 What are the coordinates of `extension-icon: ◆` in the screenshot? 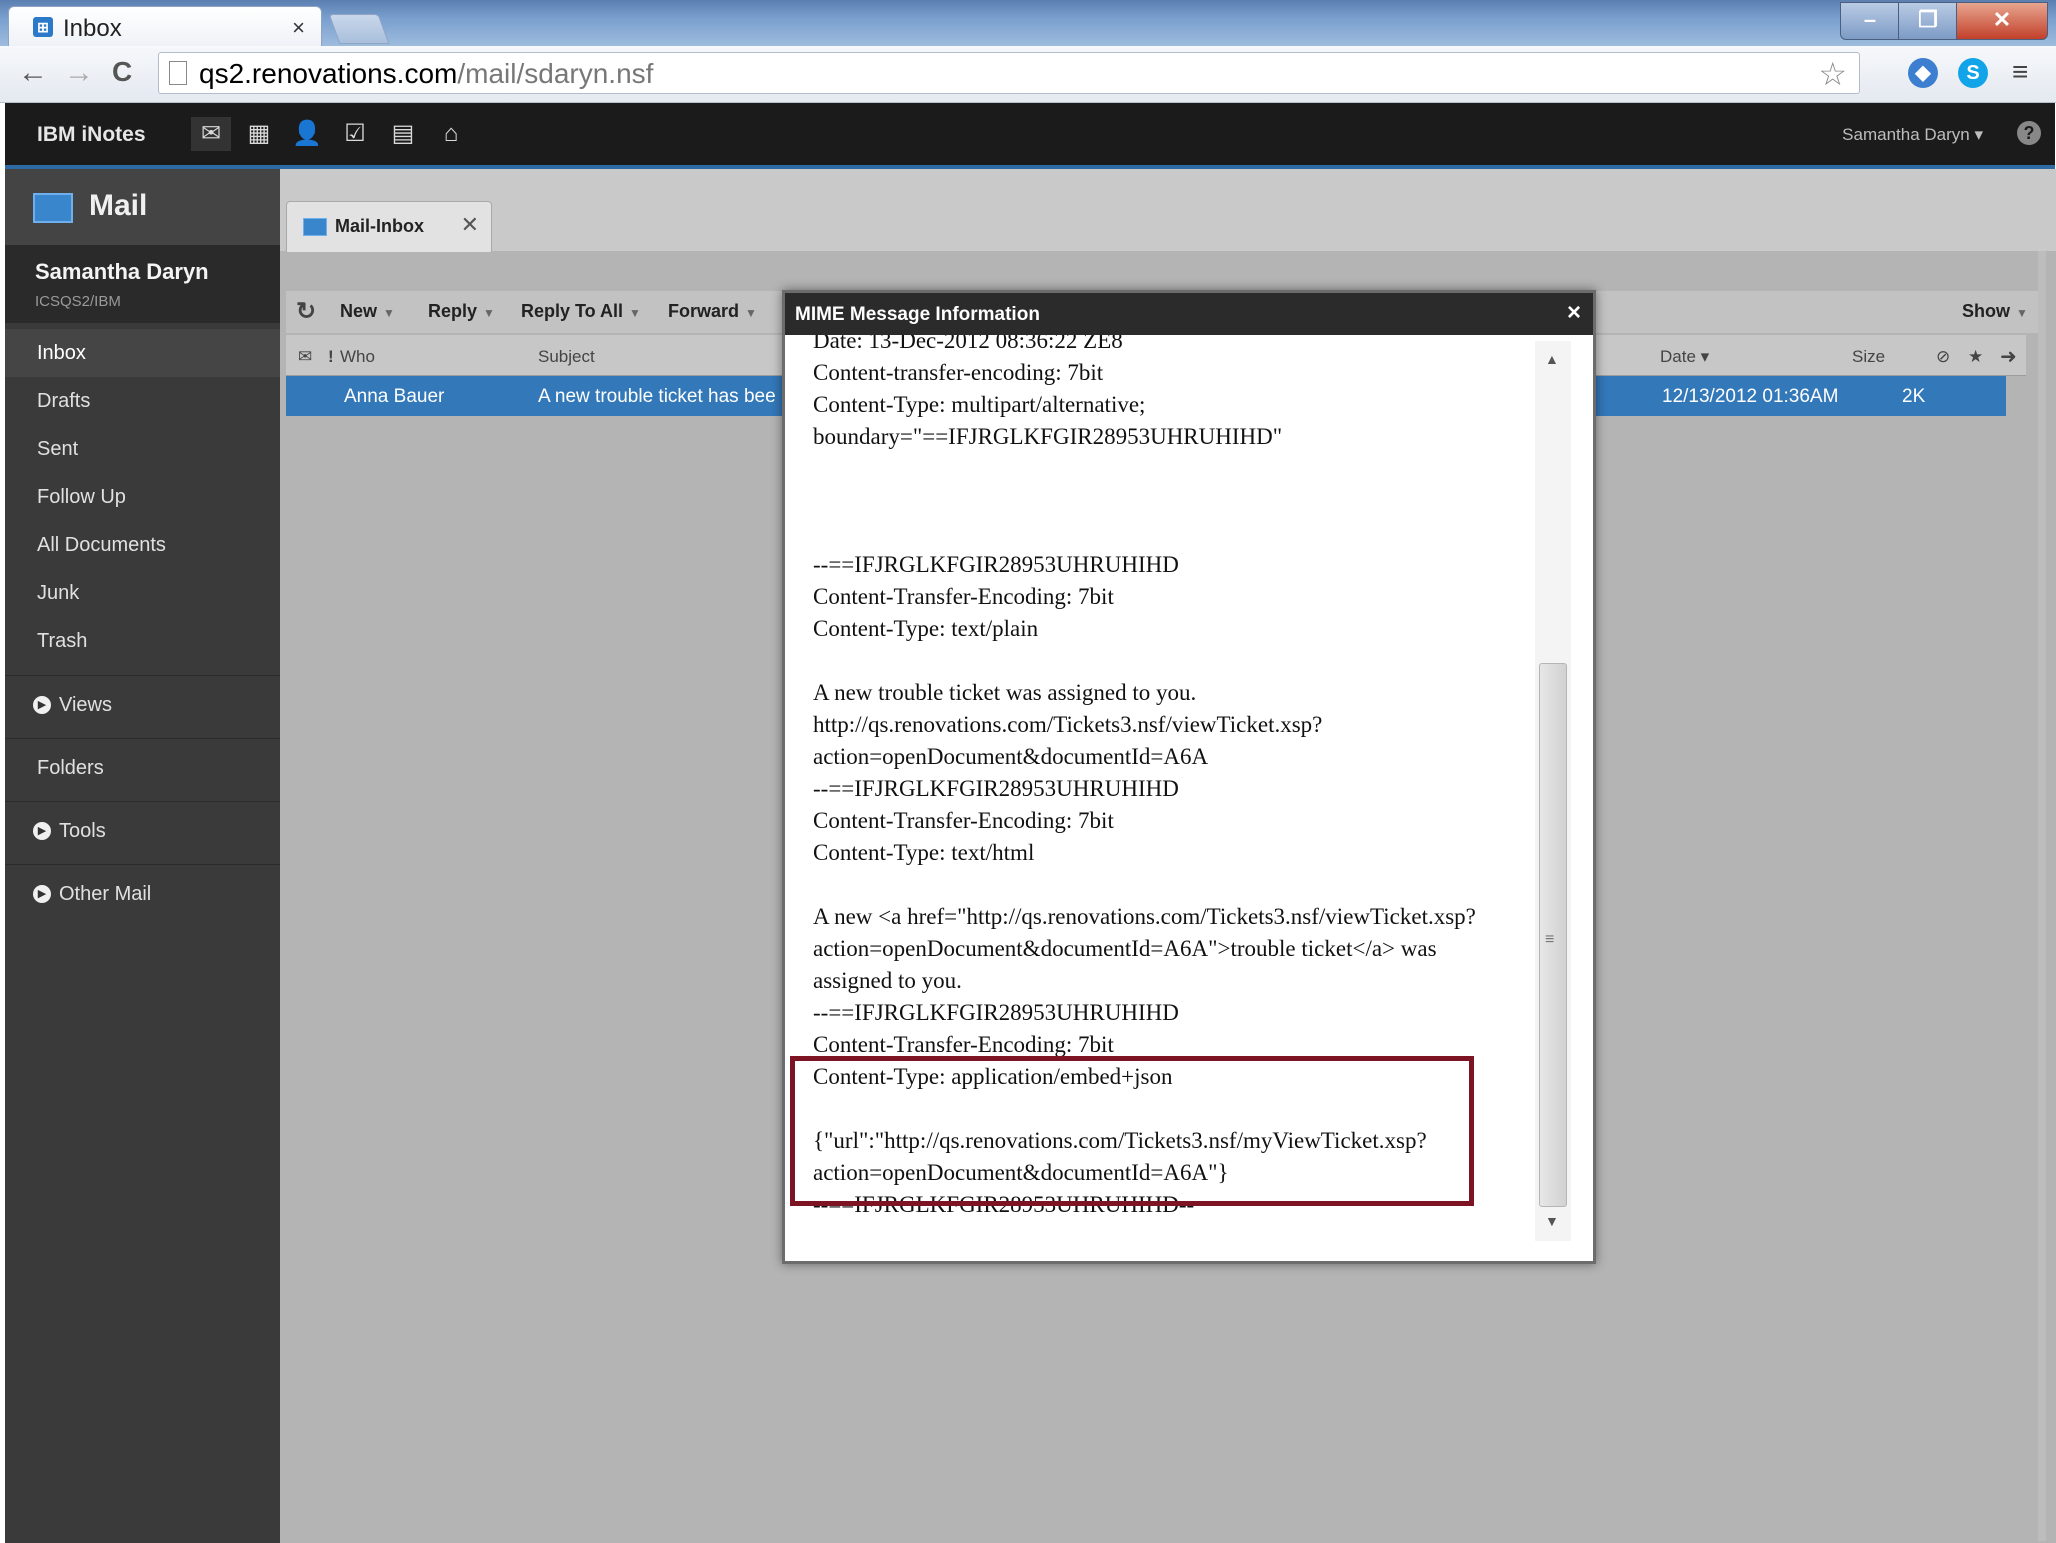 It's located at (1923, 73).